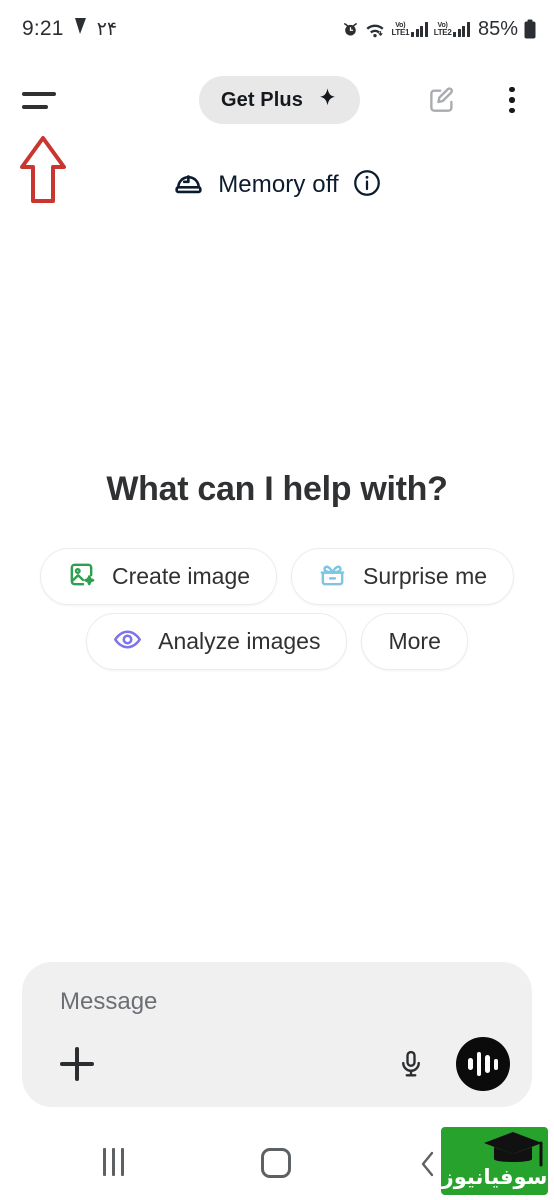 This screenshot has height=1200, width=554. Describe the element at coordinates (497, 28) in the screenshot. I see `battery-percent-label: 85%` at that location.